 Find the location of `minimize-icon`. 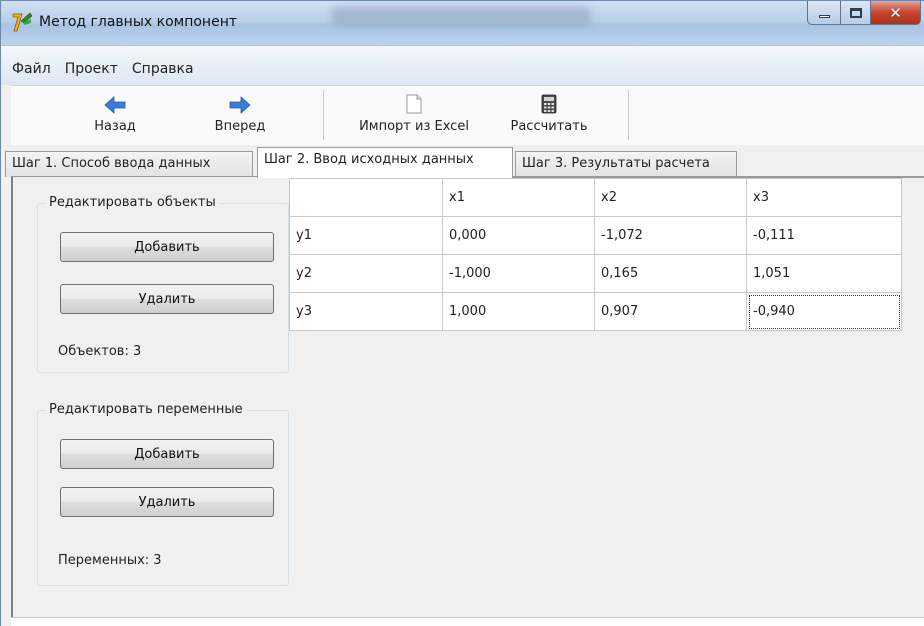

minimize-icon is located at coordinates (824, 16).